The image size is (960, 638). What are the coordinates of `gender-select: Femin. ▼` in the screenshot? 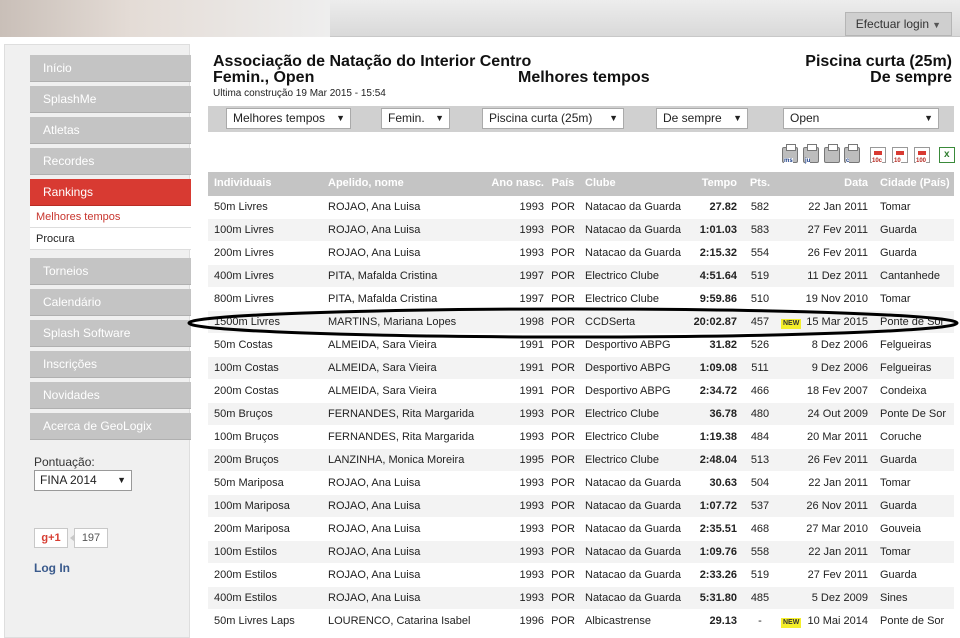 It's located at (415, 118).